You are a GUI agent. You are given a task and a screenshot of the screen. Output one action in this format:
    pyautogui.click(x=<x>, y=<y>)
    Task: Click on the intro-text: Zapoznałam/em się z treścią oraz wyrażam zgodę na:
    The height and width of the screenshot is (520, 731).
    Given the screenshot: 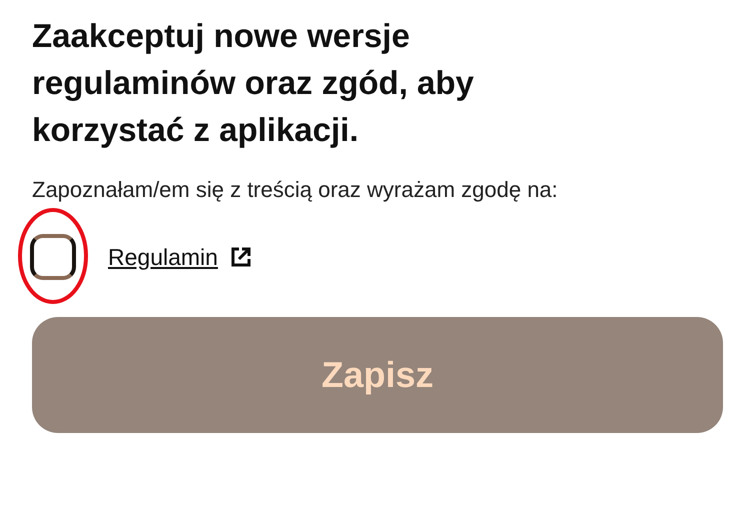 What is the action you would take?
    pyautogui.click(x=295, y=190)
    